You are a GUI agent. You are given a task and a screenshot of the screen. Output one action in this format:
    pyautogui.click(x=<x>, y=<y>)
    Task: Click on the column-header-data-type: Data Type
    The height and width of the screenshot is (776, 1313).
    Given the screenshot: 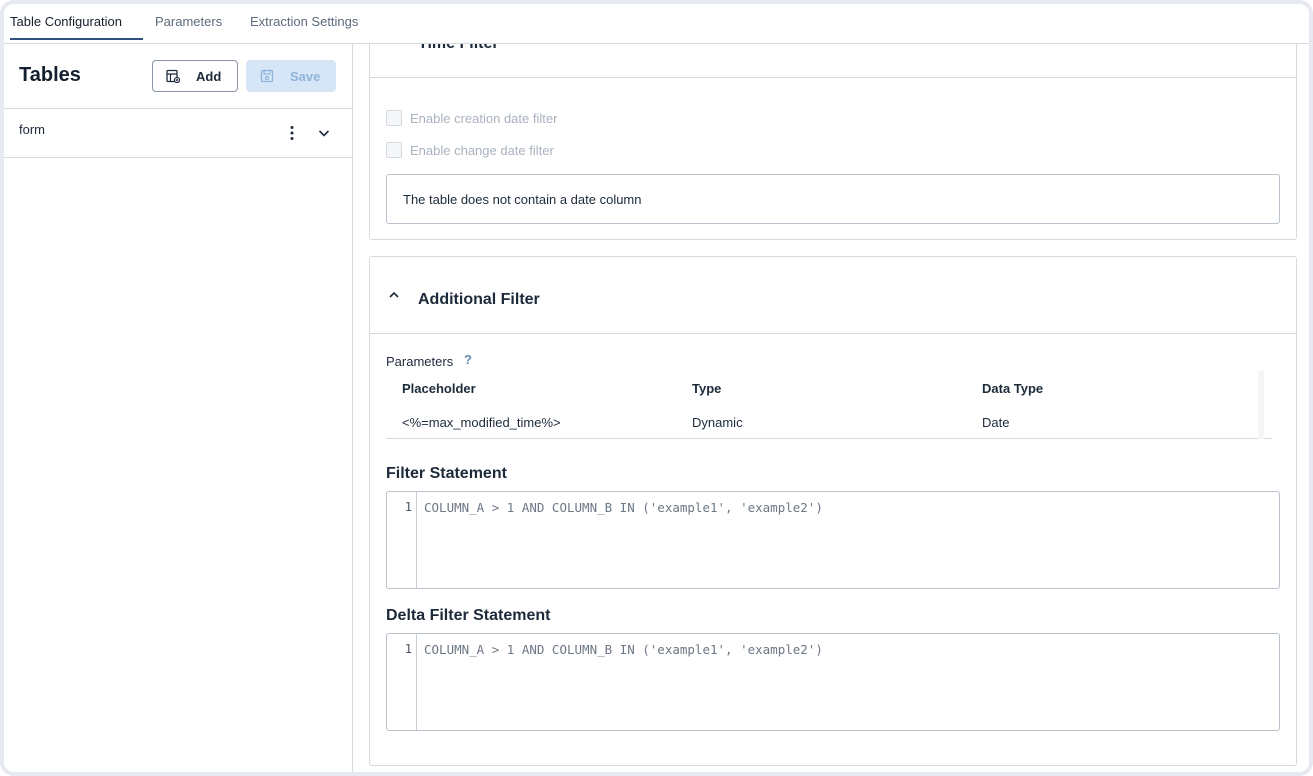 What is the action you would take?
    pyautogui.click(x=1013, y=388)
    